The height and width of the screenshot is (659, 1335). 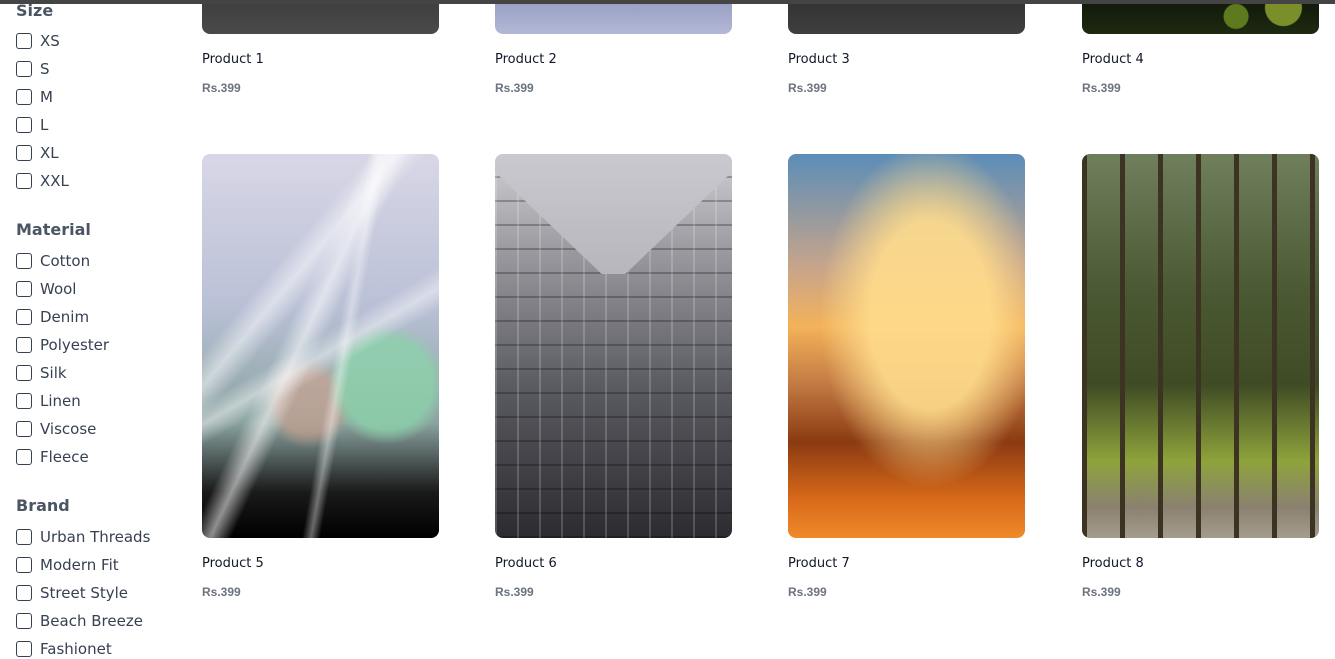 What do you see at coordinates (526, 563) in the screenshot?
I see `product-name: Product 6` at bounding box center [526, 563].